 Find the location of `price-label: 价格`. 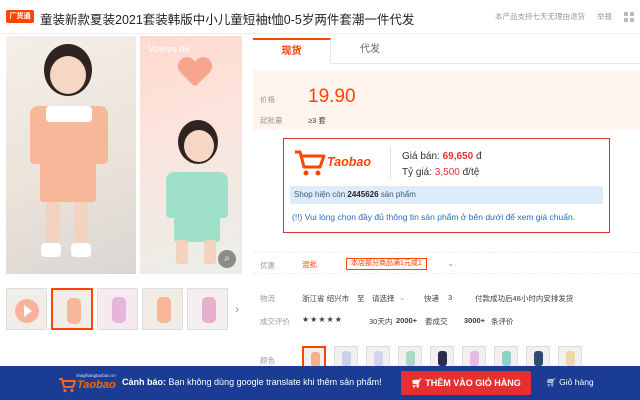

price-label: 价格 is located at coordinates (267, 99).